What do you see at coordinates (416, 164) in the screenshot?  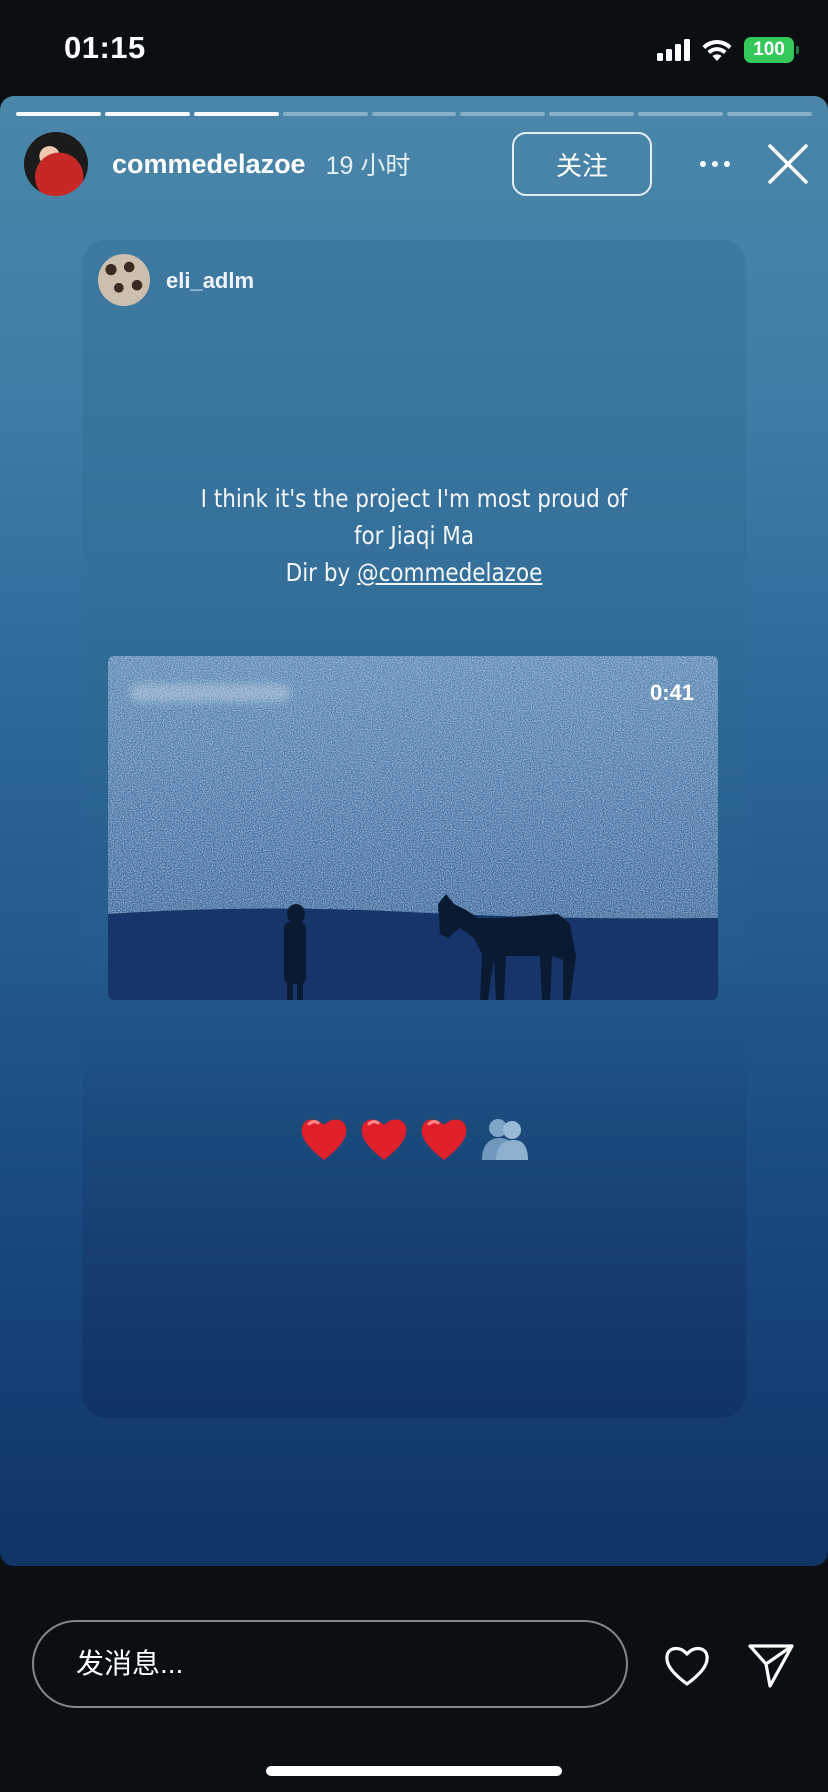 I see `story-header: commedelazoe 19 小时 关注` at bounding box center [416, 164].